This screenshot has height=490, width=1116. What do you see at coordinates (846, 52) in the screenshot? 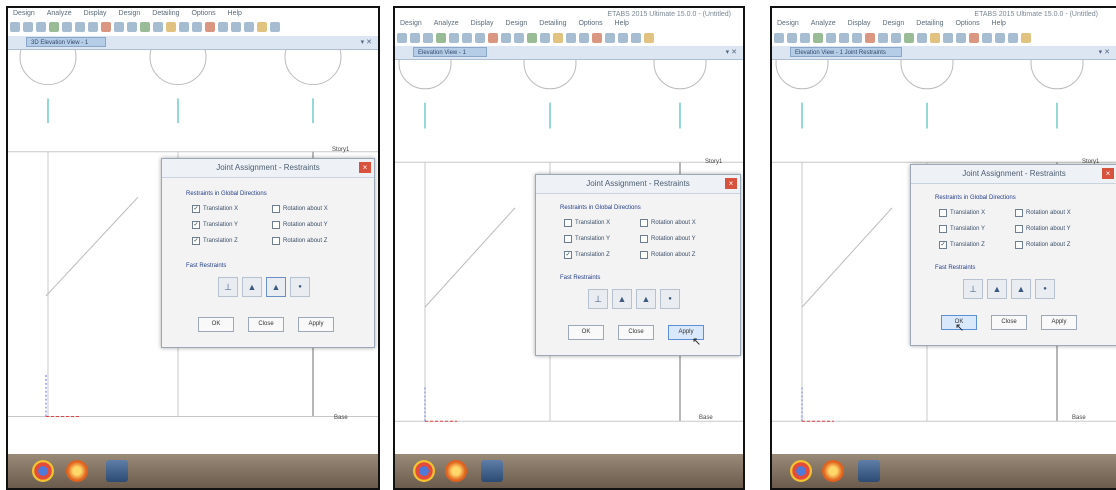
I see `tab-elevation-view: Elevation View - 1 Joint Restraints` at bounding box center [846, 52].